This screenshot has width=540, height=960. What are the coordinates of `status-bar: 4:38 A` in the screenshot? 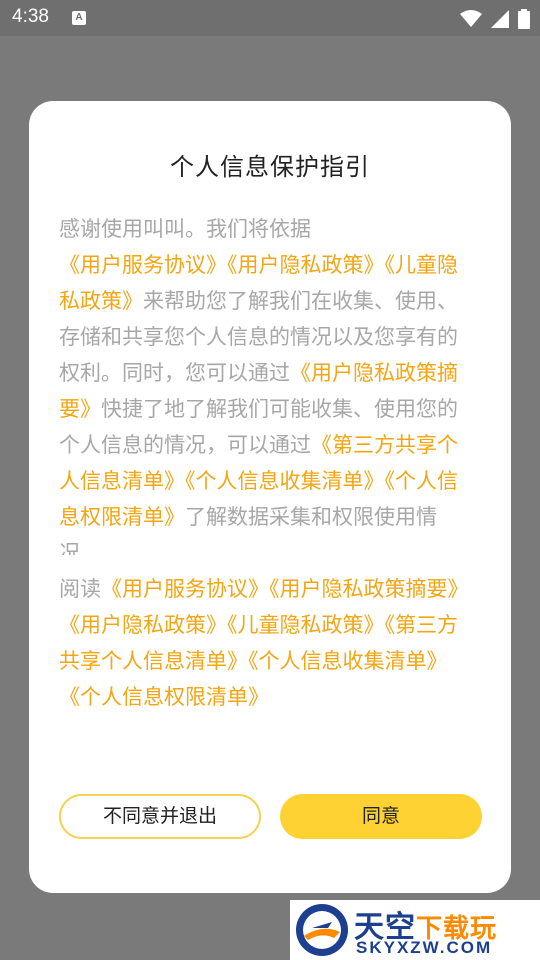 It's located at (270, 18).